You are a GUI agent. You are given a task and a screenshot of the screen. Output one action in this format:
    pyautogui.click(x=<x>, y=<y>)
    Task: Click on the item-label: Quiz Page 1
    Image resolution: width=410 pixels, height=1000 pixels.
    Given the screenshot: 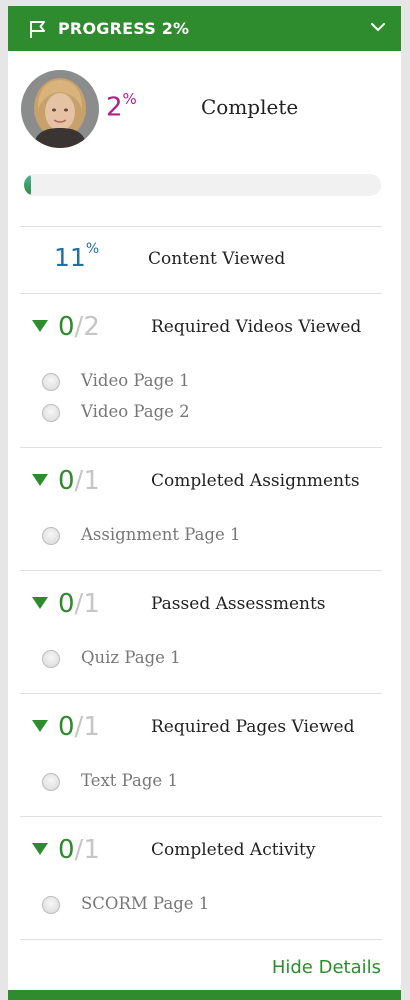 What is the action you would take?
    pyautogui.click(x=131, y=657)
    